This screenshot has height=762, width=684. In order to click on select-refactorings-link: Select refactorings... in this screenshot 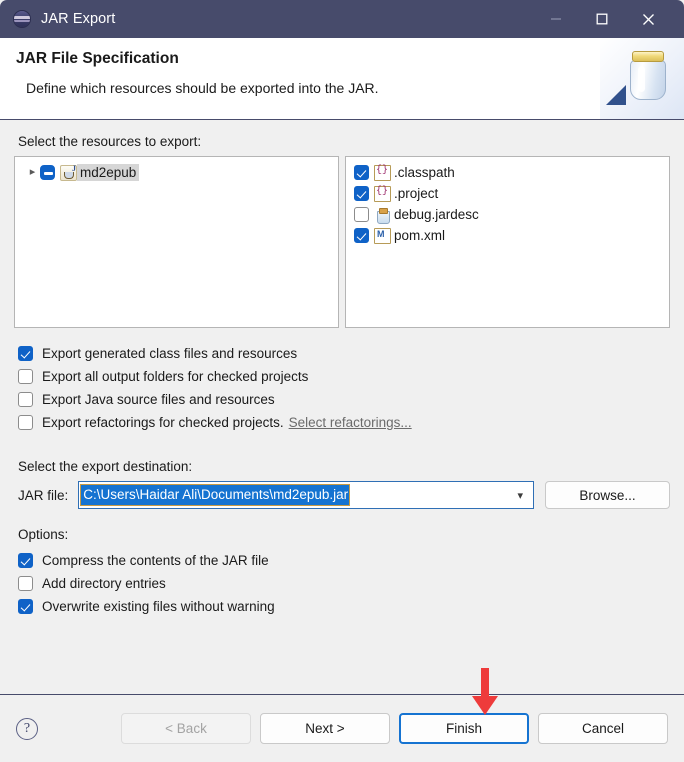, I will do `click(350, 422)`.